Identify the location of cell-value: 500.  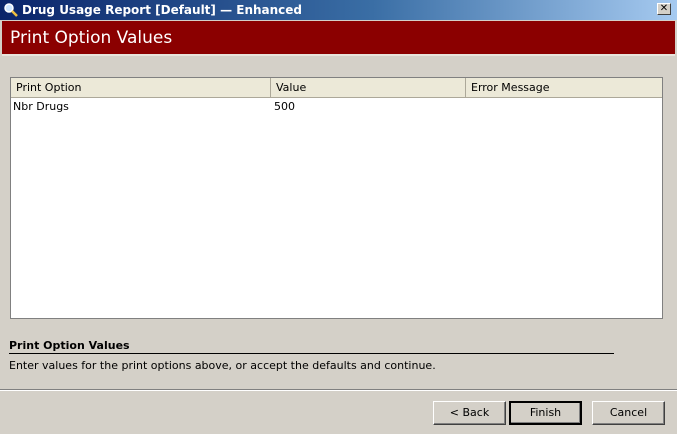
(283, 106).